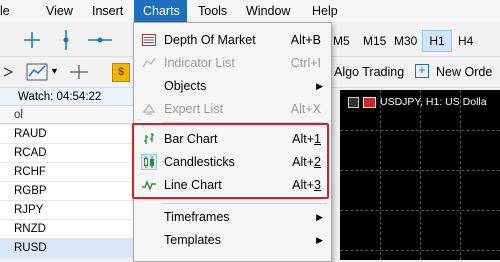  I want to click on chart-shift-icon, so click(79, 72).